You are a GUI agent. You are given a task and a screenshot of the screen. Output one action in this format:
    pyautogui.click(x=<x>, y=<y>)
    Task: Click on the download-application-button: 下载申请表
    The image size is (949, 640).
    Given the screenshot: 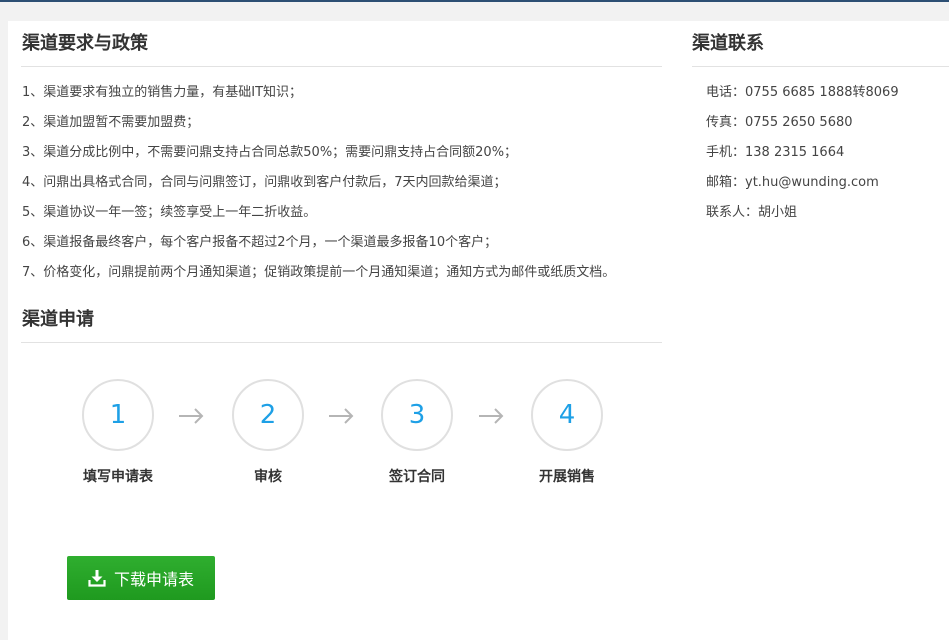 What is the action you would take?
    pyautogui.click(x=141, y=578)
    